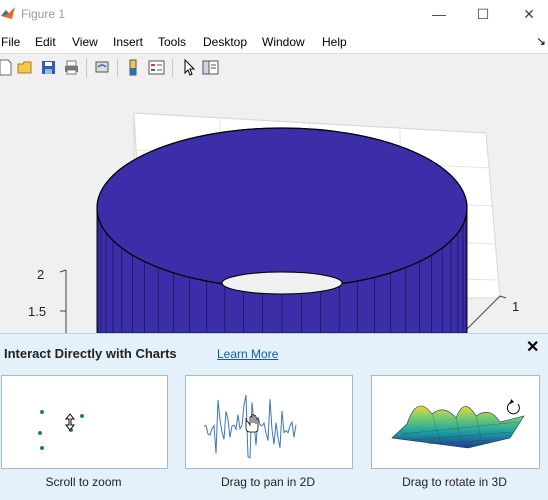 This screenshot has height=500, width=548. Describe the element at coordinates (128, 42) in the screenshot. I see `menu-insert: Insert` at that location.